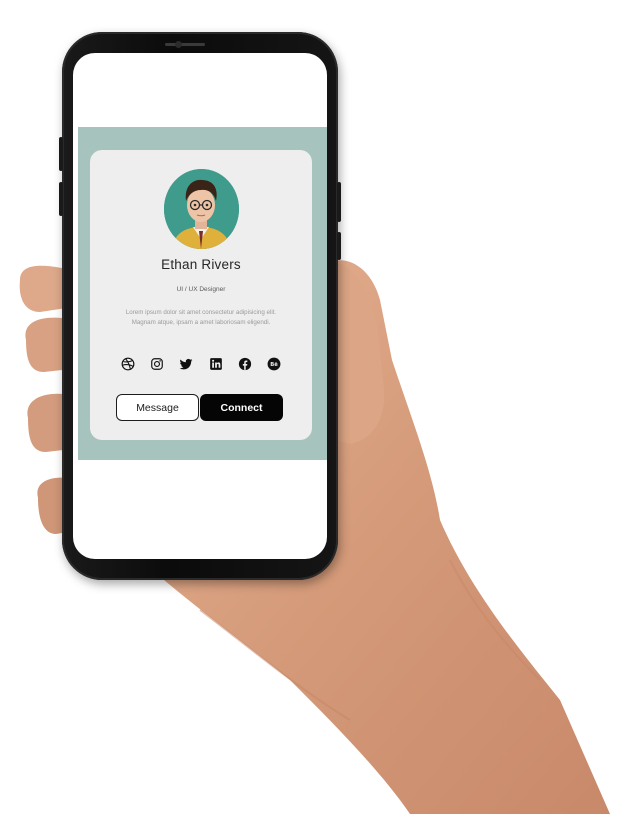  Describe the element at coordinates (178, 44) in the screenshot. I see `front-camera` at that location.